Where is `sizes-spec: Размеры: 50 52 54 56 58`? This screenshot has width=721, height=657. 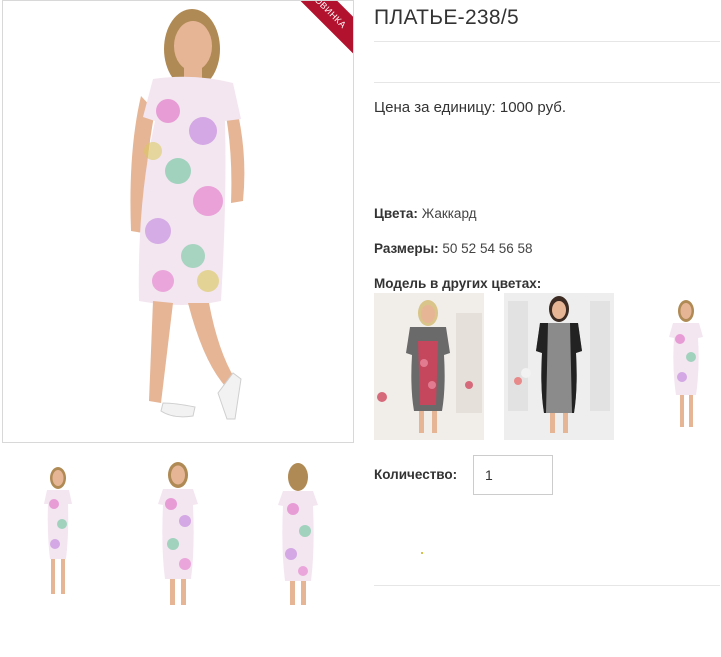 sizes-spec: Размеры: 50 52 54 56 58 is located at coordinates (453, 248).